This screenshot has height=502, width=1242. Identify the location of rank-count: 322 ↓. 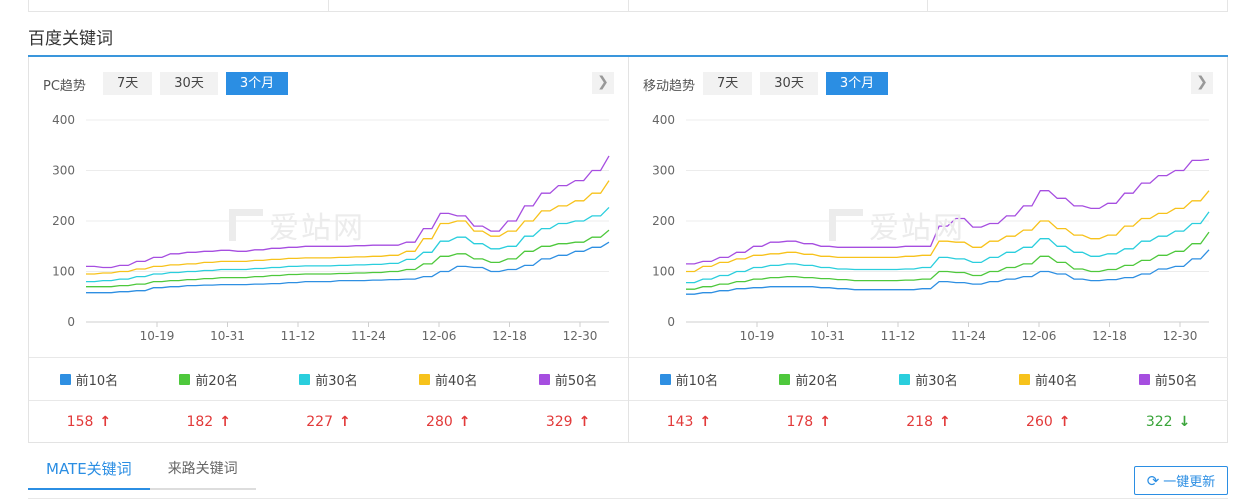
(1168, 421).